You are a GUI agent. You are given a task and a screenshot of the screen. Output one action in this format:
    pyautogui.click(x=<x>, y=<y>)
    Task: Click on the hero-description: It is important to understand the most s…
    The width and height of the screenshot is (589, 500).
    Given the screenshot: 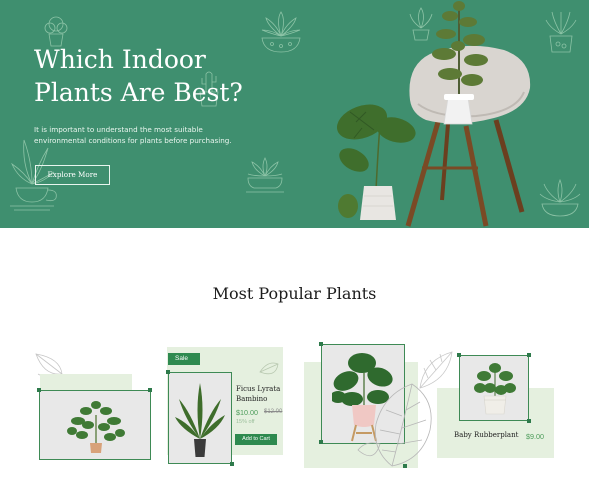 What is the action you would take?
    pyautogui.click(x=159, y=135)
    